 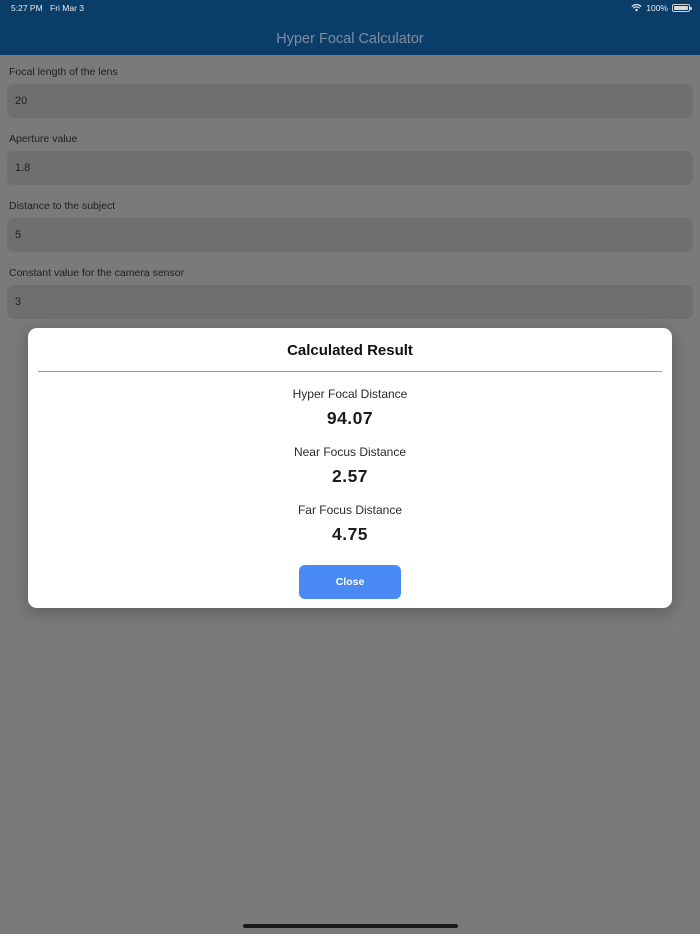 I want to click on nav-title: Hyper Focal Calculator, so click(x=350, y=39).